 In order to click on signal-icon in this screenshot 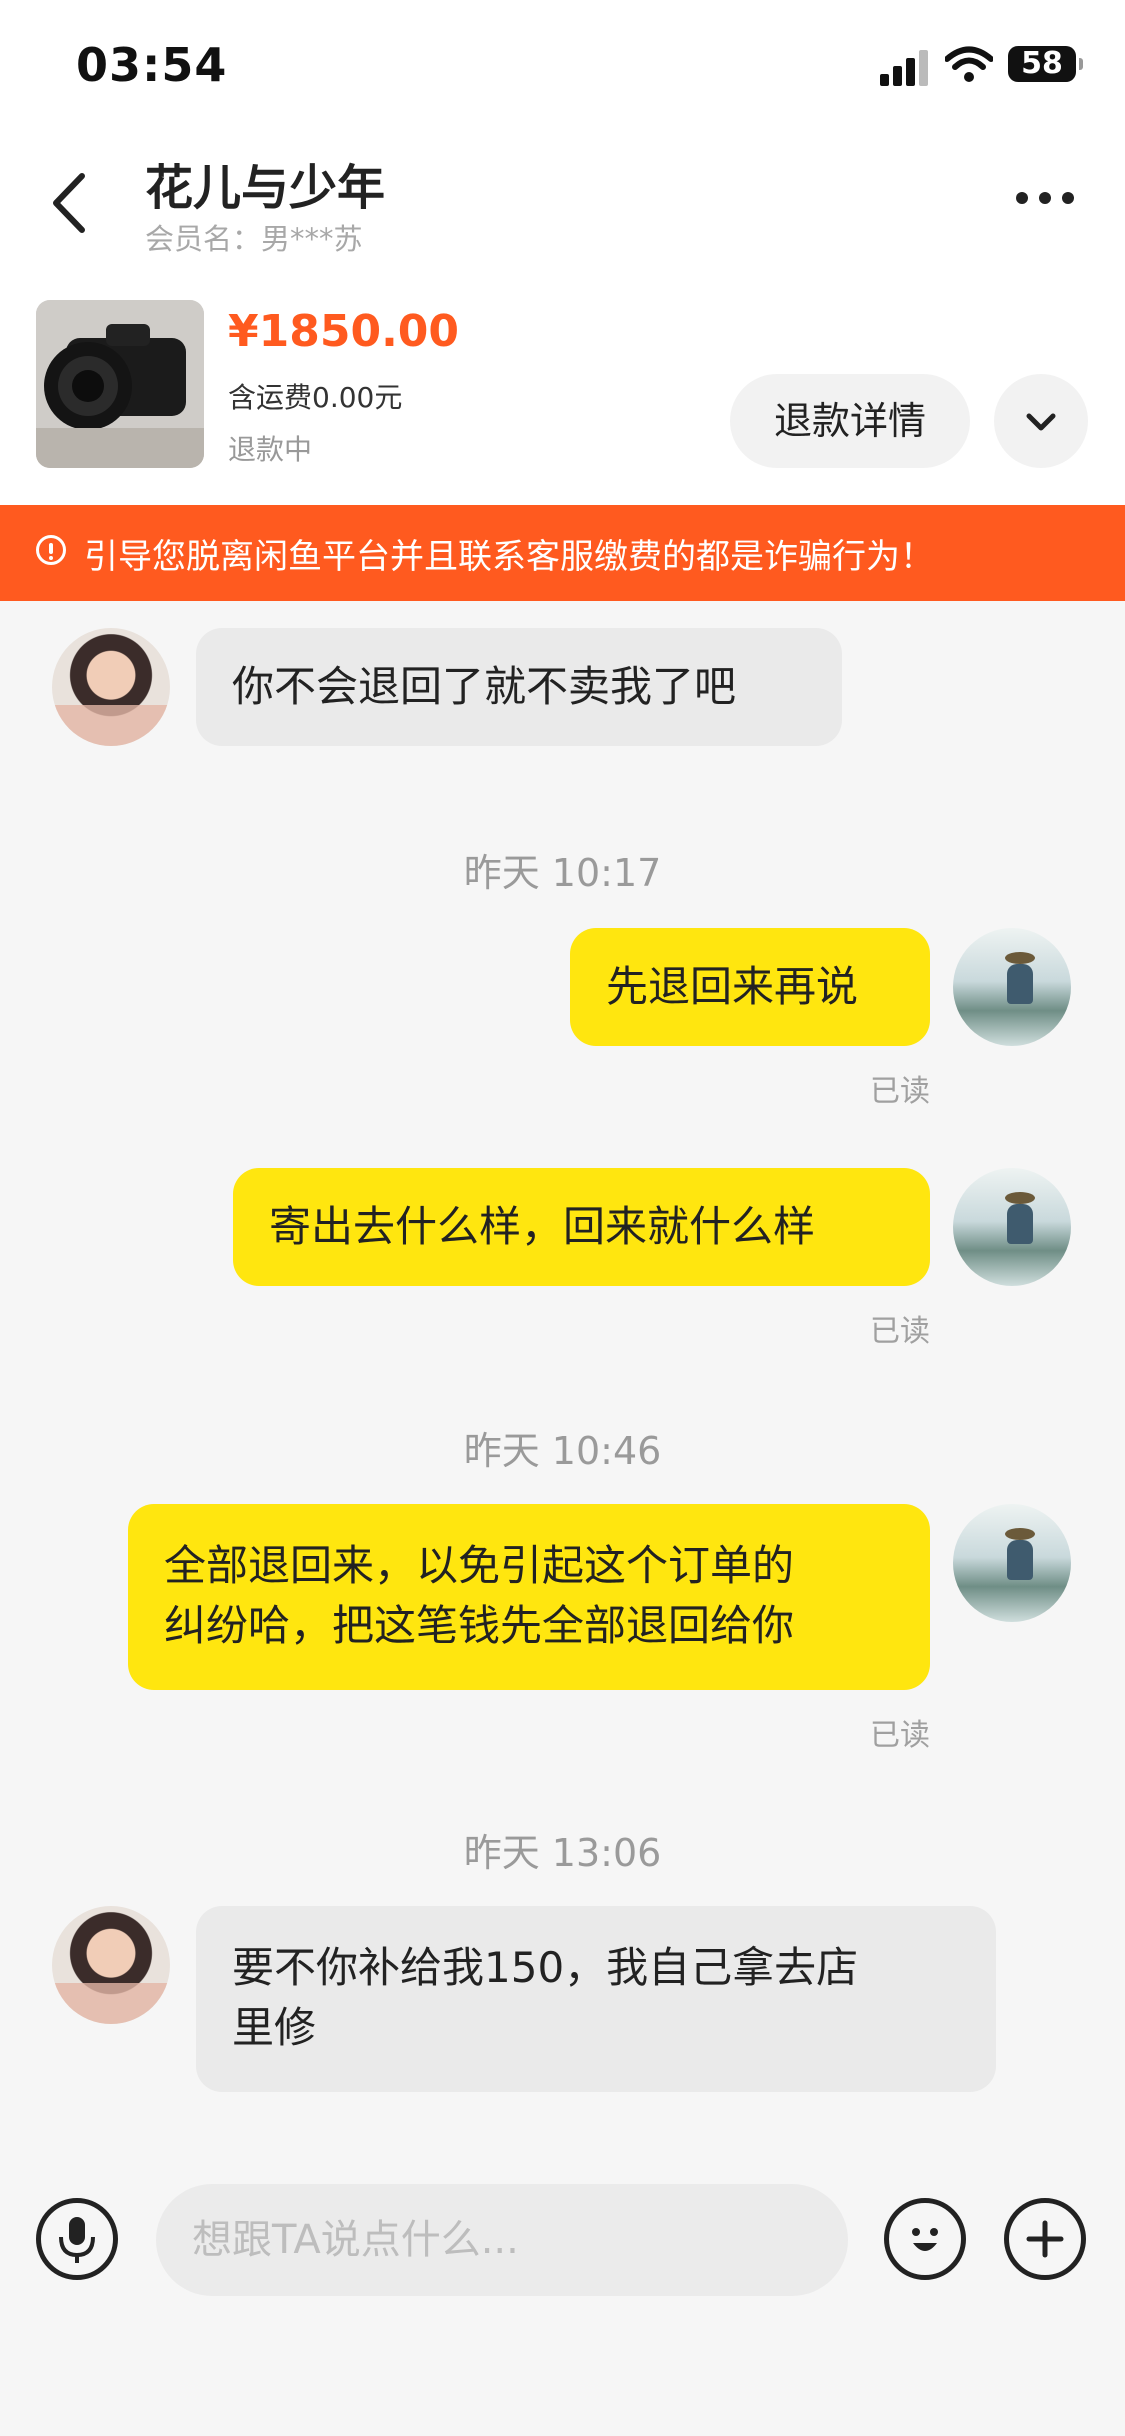, I will do `click(905, 68)`.